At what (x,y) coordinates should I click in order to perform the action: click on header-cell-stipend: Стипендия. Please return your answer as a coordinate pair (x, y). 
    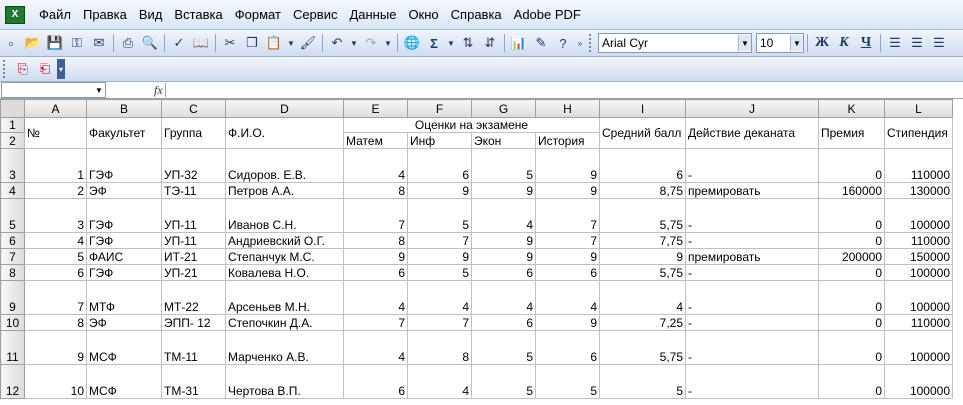
    Looking at the image, I should click on (918, 133).